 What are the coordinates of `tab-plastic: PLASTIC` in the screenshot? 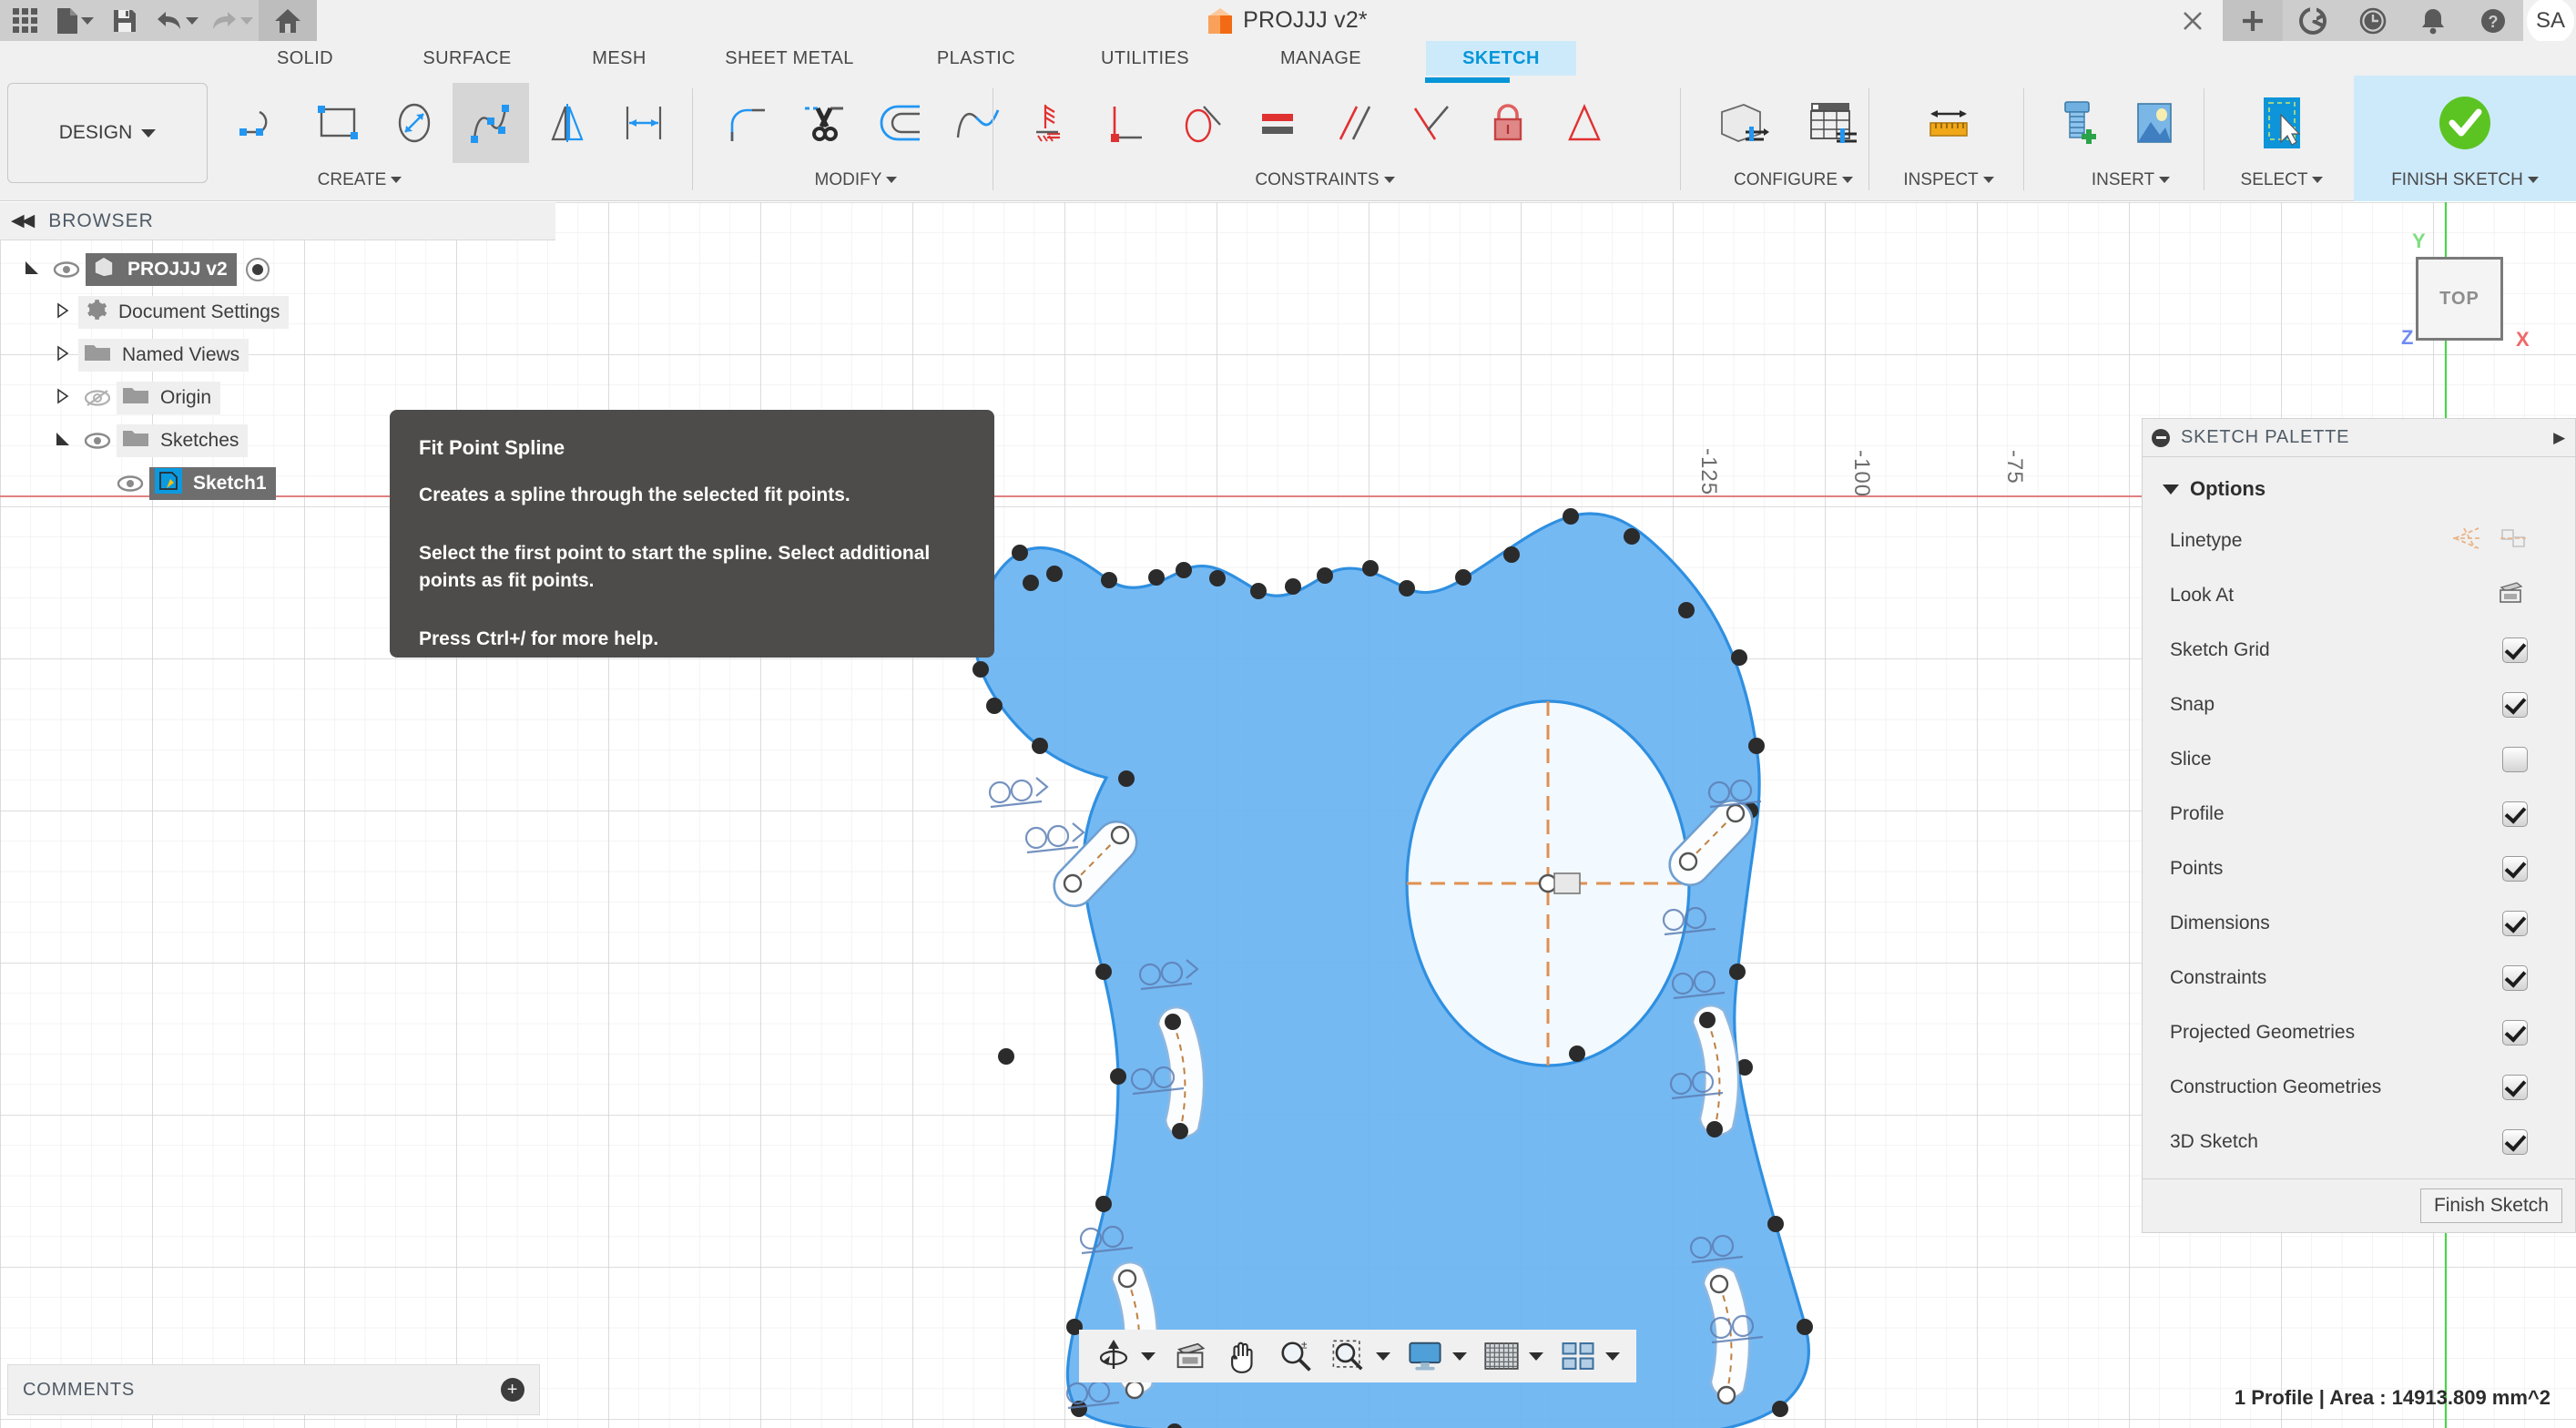 It's located at (976, 58).